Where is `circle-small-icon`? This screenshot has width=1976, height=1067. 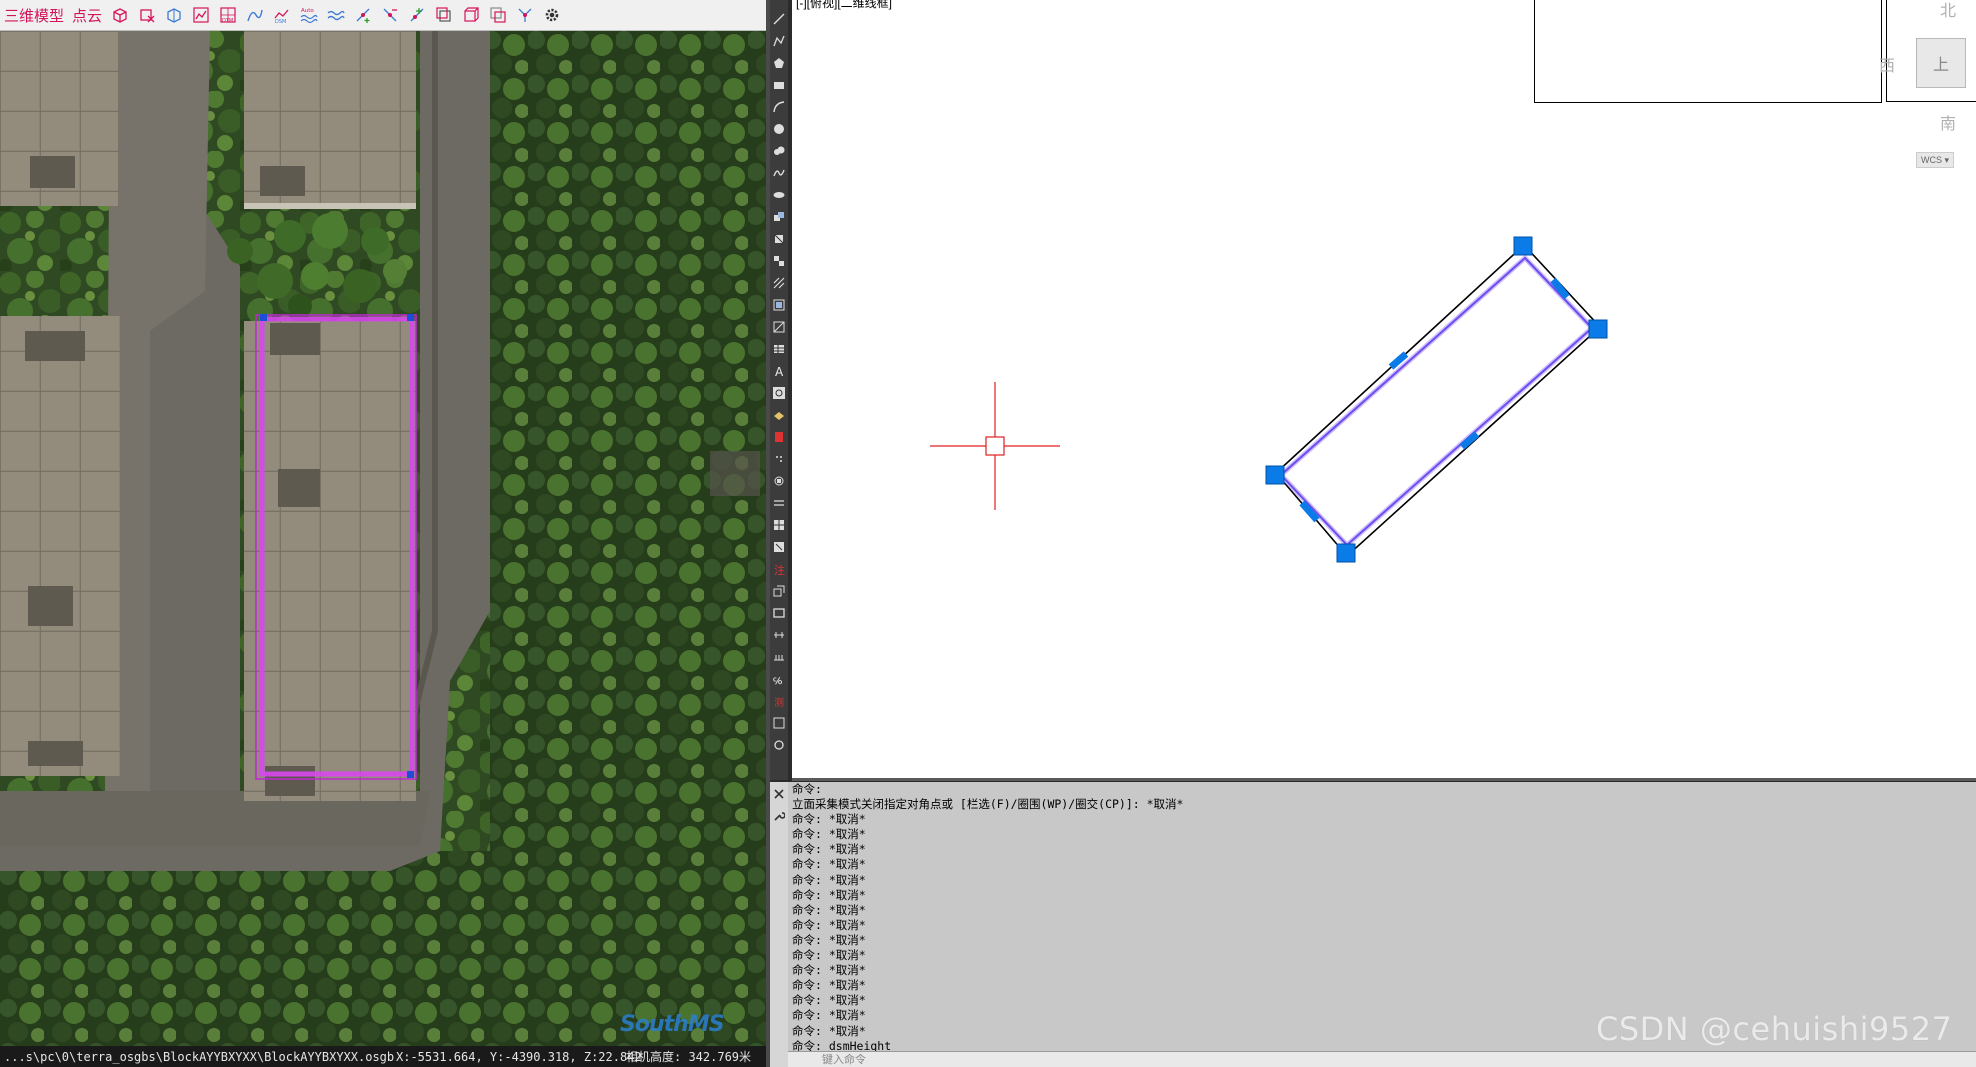 circle-small-icon is located at coordinates (779, 745).